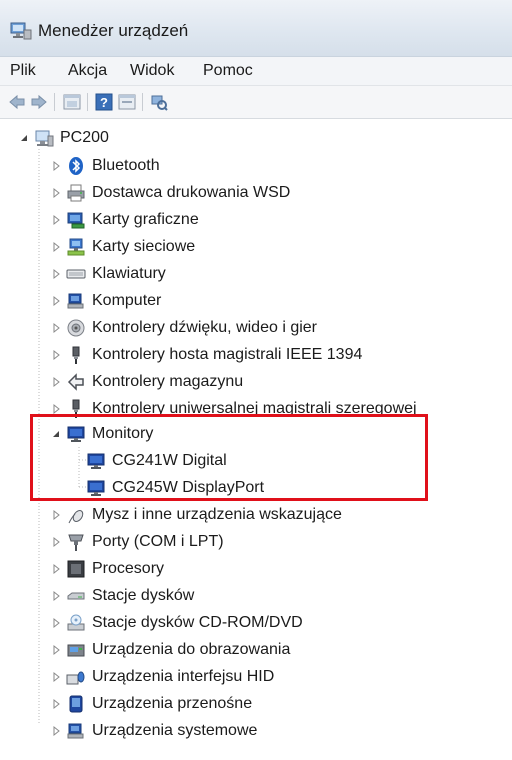  Describe the element at coordinates (172, 703) in the screenshot. I see `tree-item-label: Urządzenia przenośne` at that location.